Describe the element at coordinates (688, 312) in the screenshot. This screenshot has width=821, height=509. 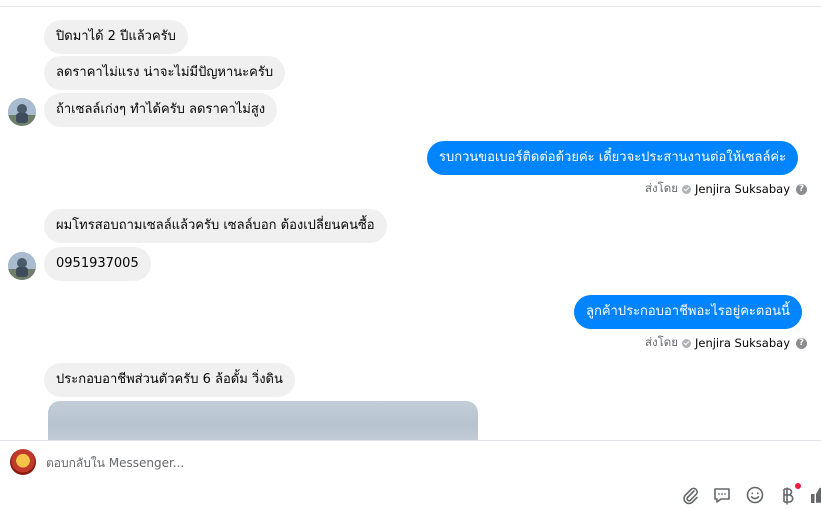
I see `outgoing-message: ลูกค้าประกอบอาชีพอะไรอยู่คะตอนนี้` at that location.